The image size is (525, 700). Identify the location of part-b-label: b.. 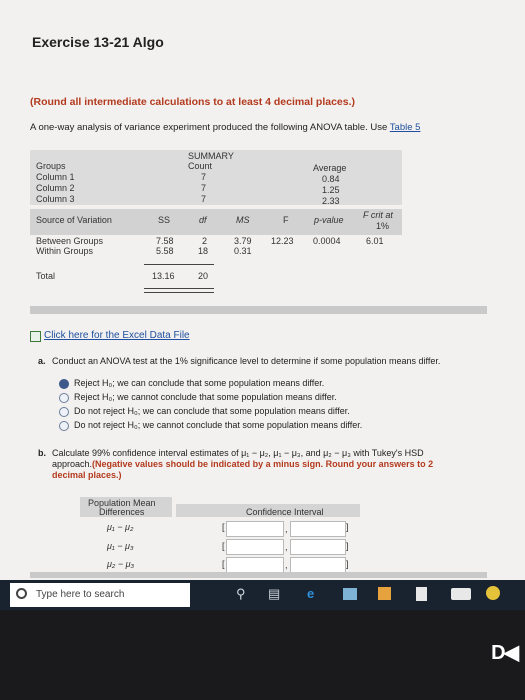
(42, 453).